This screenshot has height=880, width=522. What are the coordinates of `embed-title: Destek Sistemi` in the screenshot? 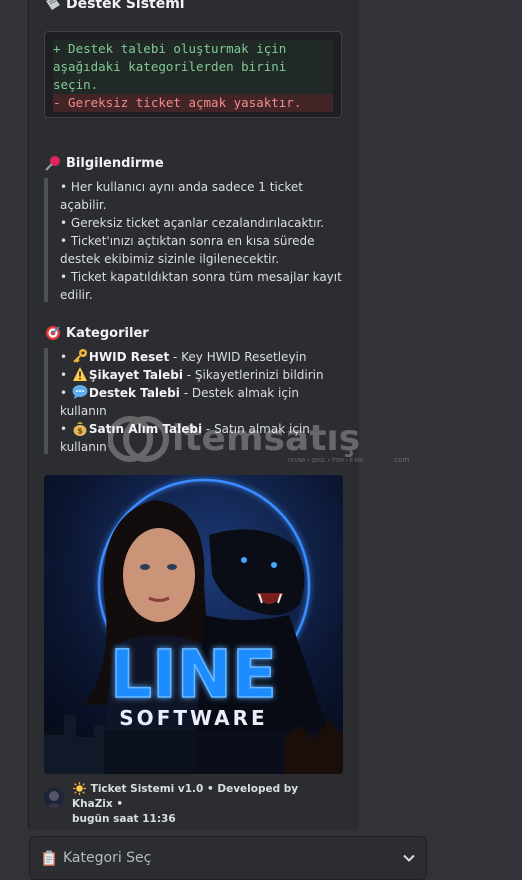 It's located at (114, 6).